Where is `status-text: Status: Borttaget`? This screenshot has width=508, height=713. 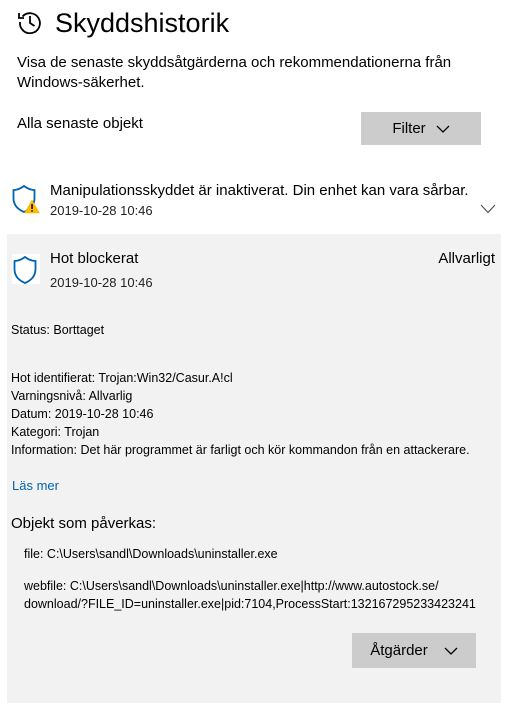 status-text: Status: Borttaget is located at coordinates (58, 330).